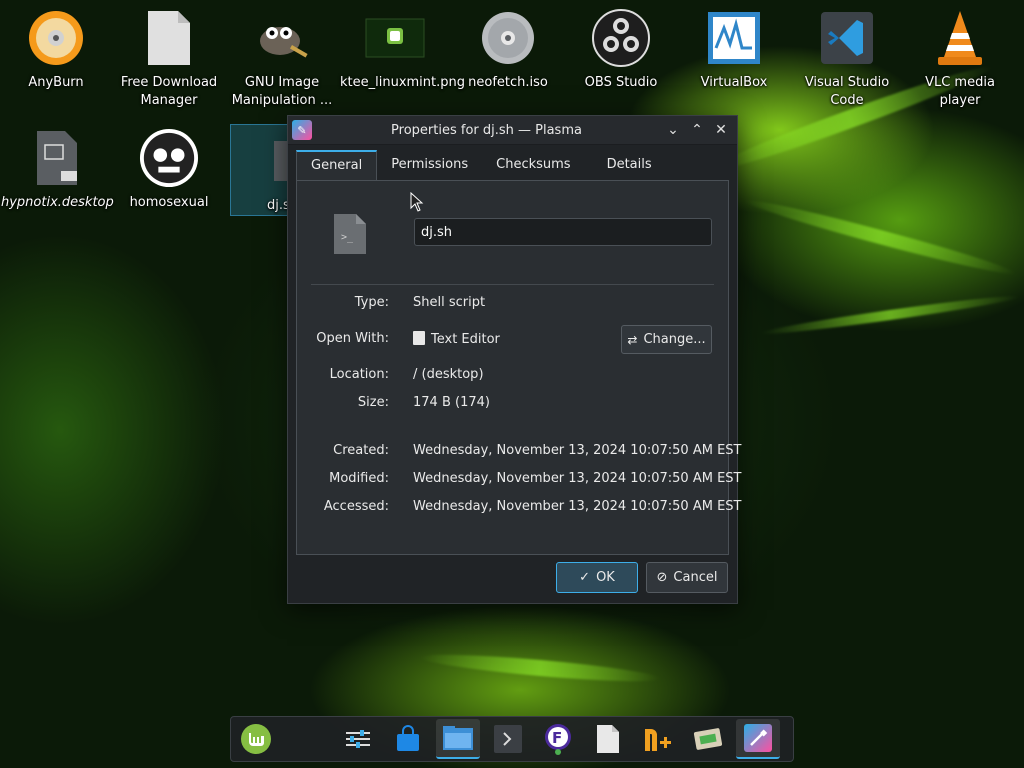 The image size is (1024, 768). What do you see at coordinates (373, 402) in the screenshot?
I see `size-label: Size:` at bounding box center [373, 402].